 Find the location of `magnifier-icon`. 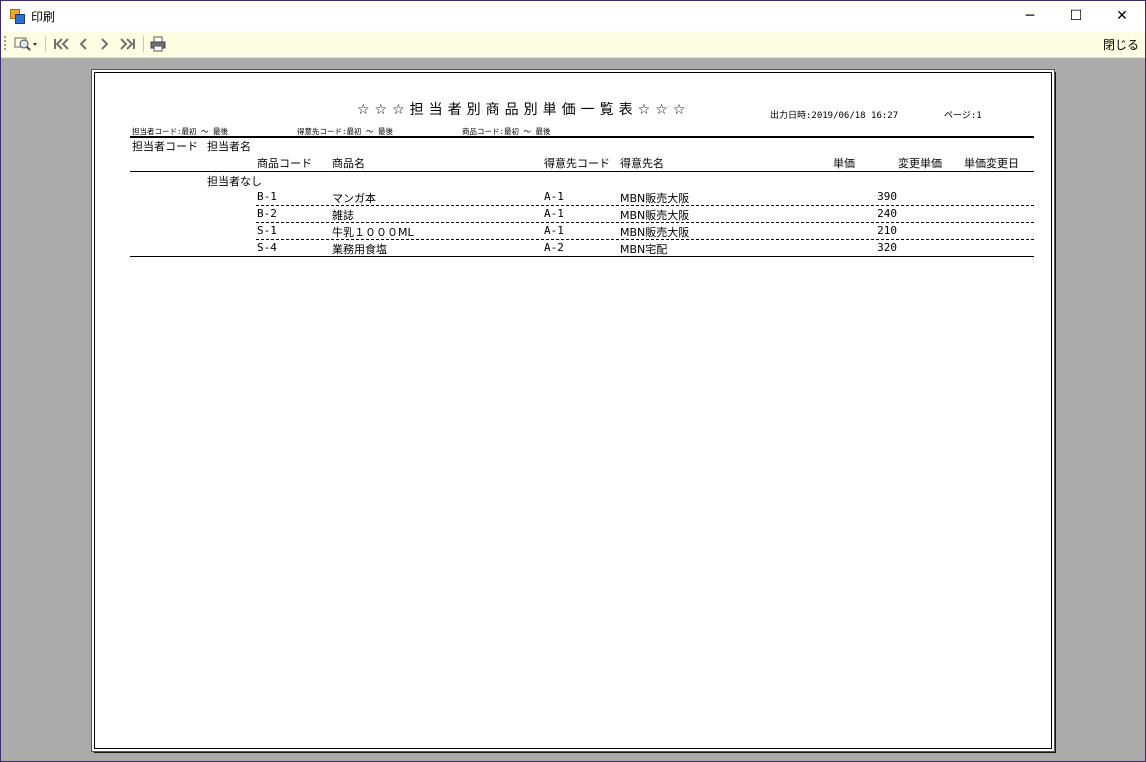

magnifier-icon is located at coordinates (25, 44).